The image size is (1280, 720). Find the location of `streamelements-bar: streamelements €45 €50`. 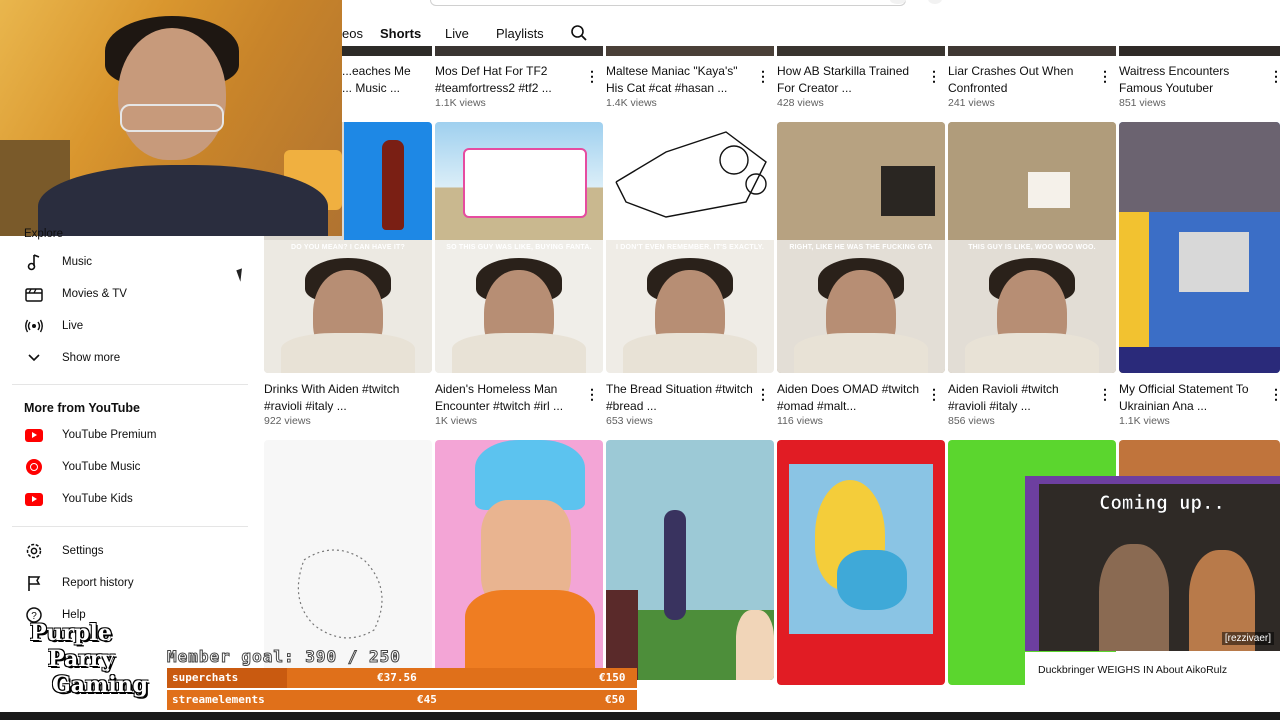

streamelements-bar: streamelements €45 €50 is located at coordinates (402, 700).